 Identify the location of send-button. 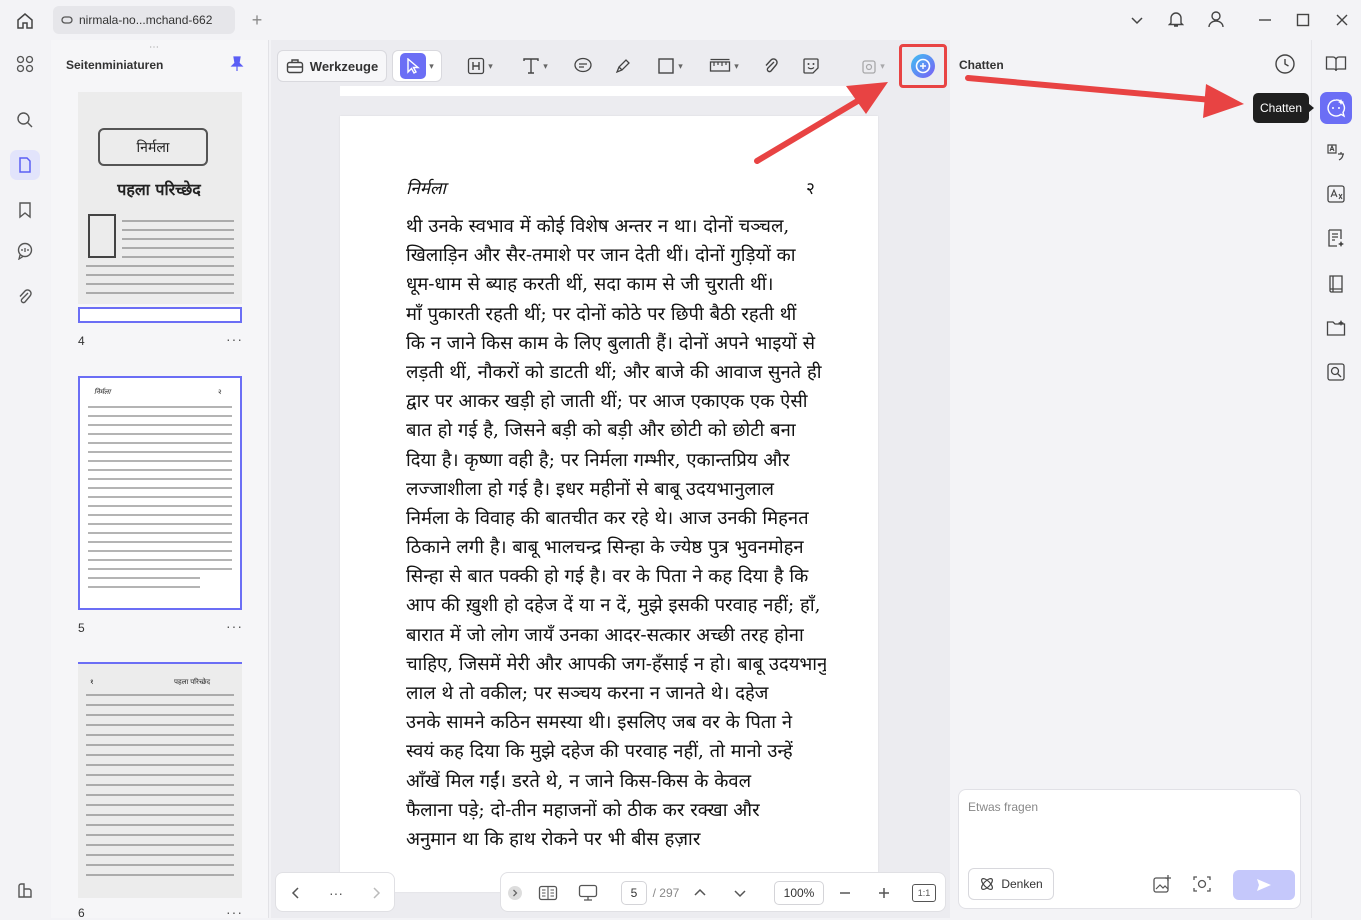
(1264, 885).